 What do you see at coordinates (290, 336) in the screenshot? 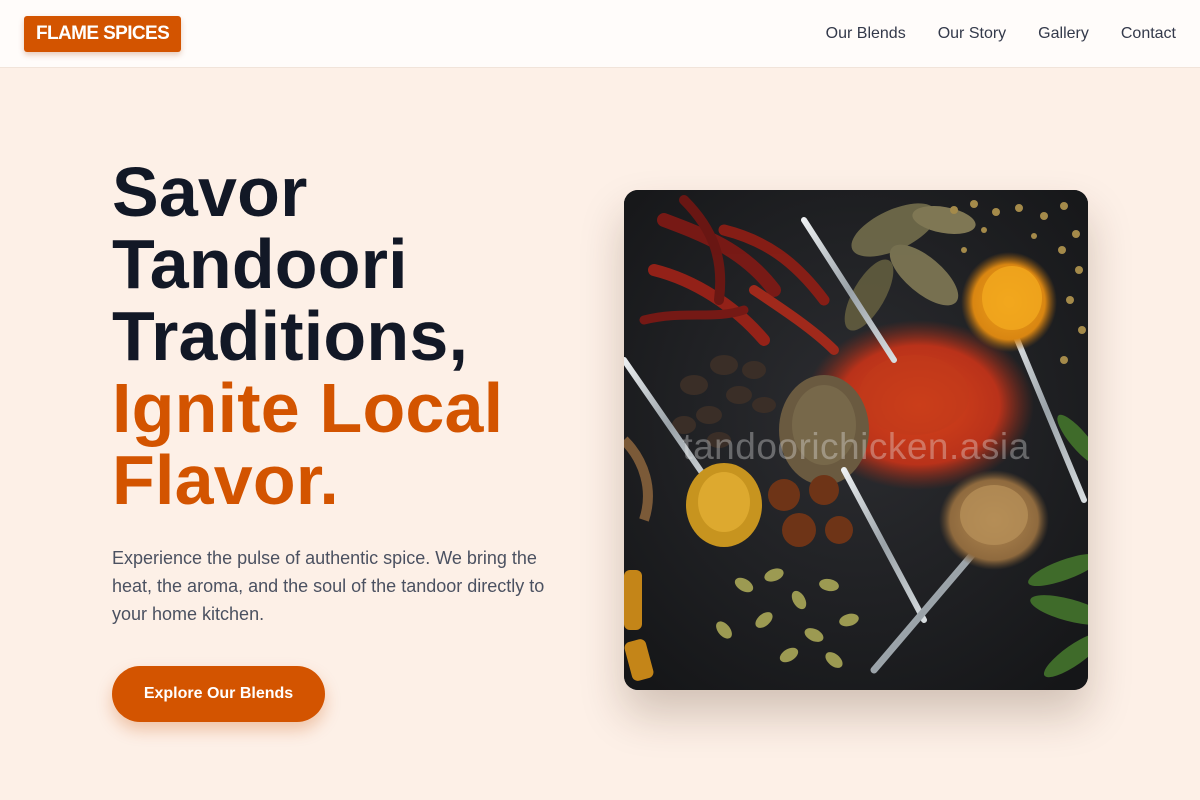
I see `headline-line: Traditions,` at bounding box center [290, 336].